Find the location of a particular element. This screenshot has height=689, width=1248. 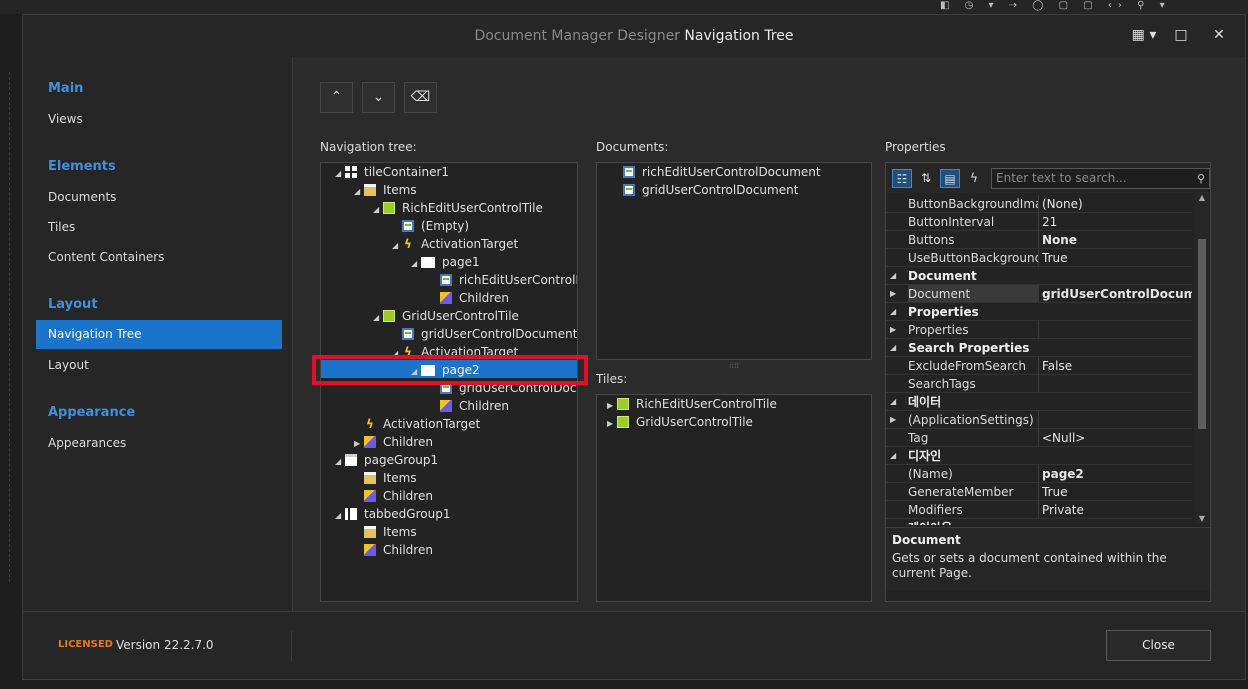

tree-row: ▶ Children is located at coordinates (393, 442).